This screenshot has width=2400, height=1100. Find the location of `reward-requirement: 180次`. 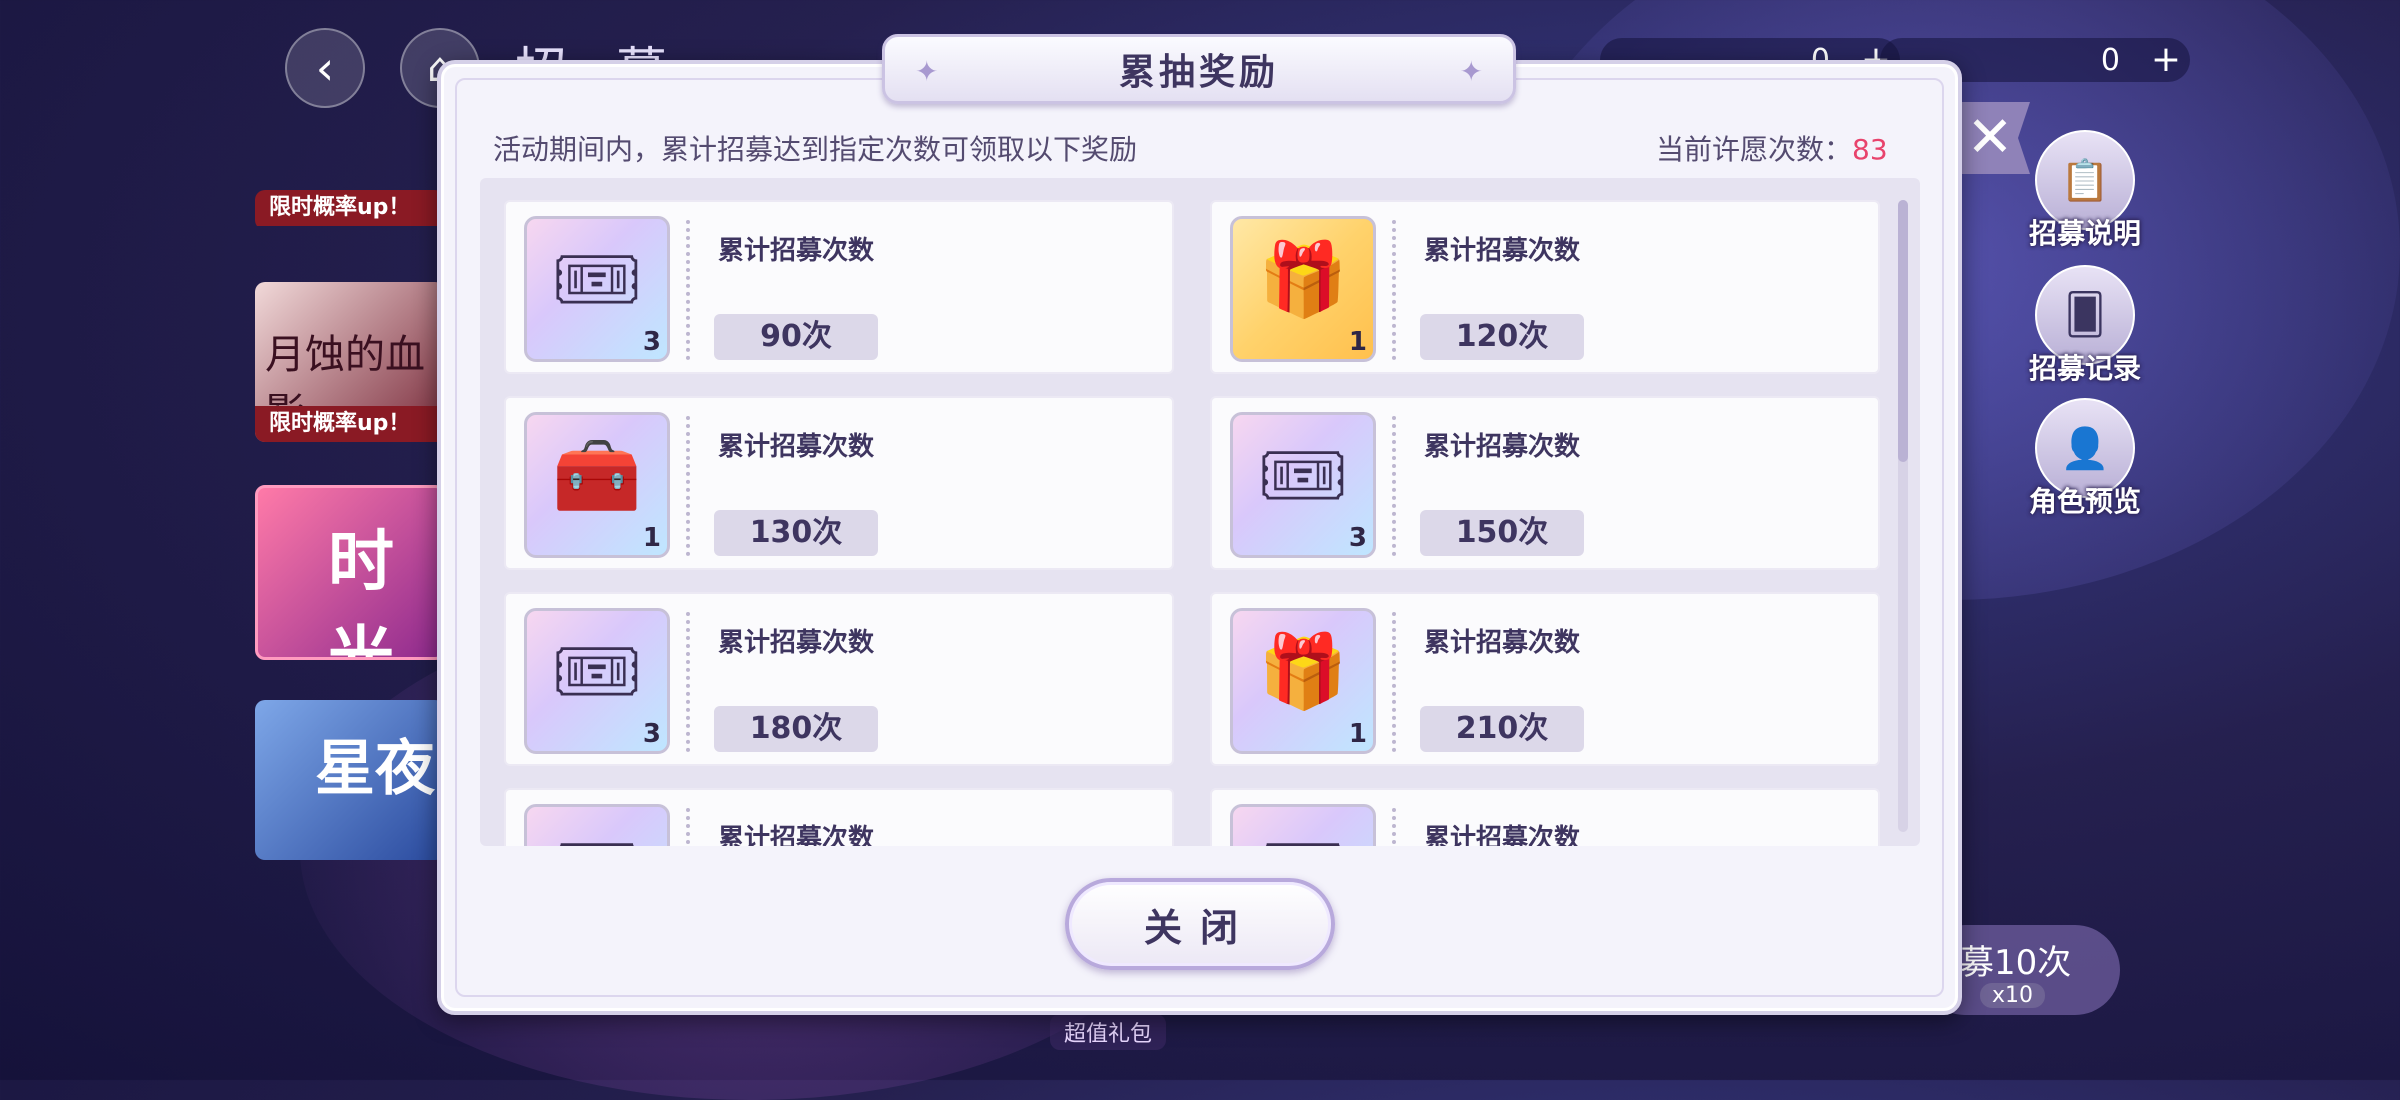

reward-requirement: 180次 is located at coordinates (796, 729).